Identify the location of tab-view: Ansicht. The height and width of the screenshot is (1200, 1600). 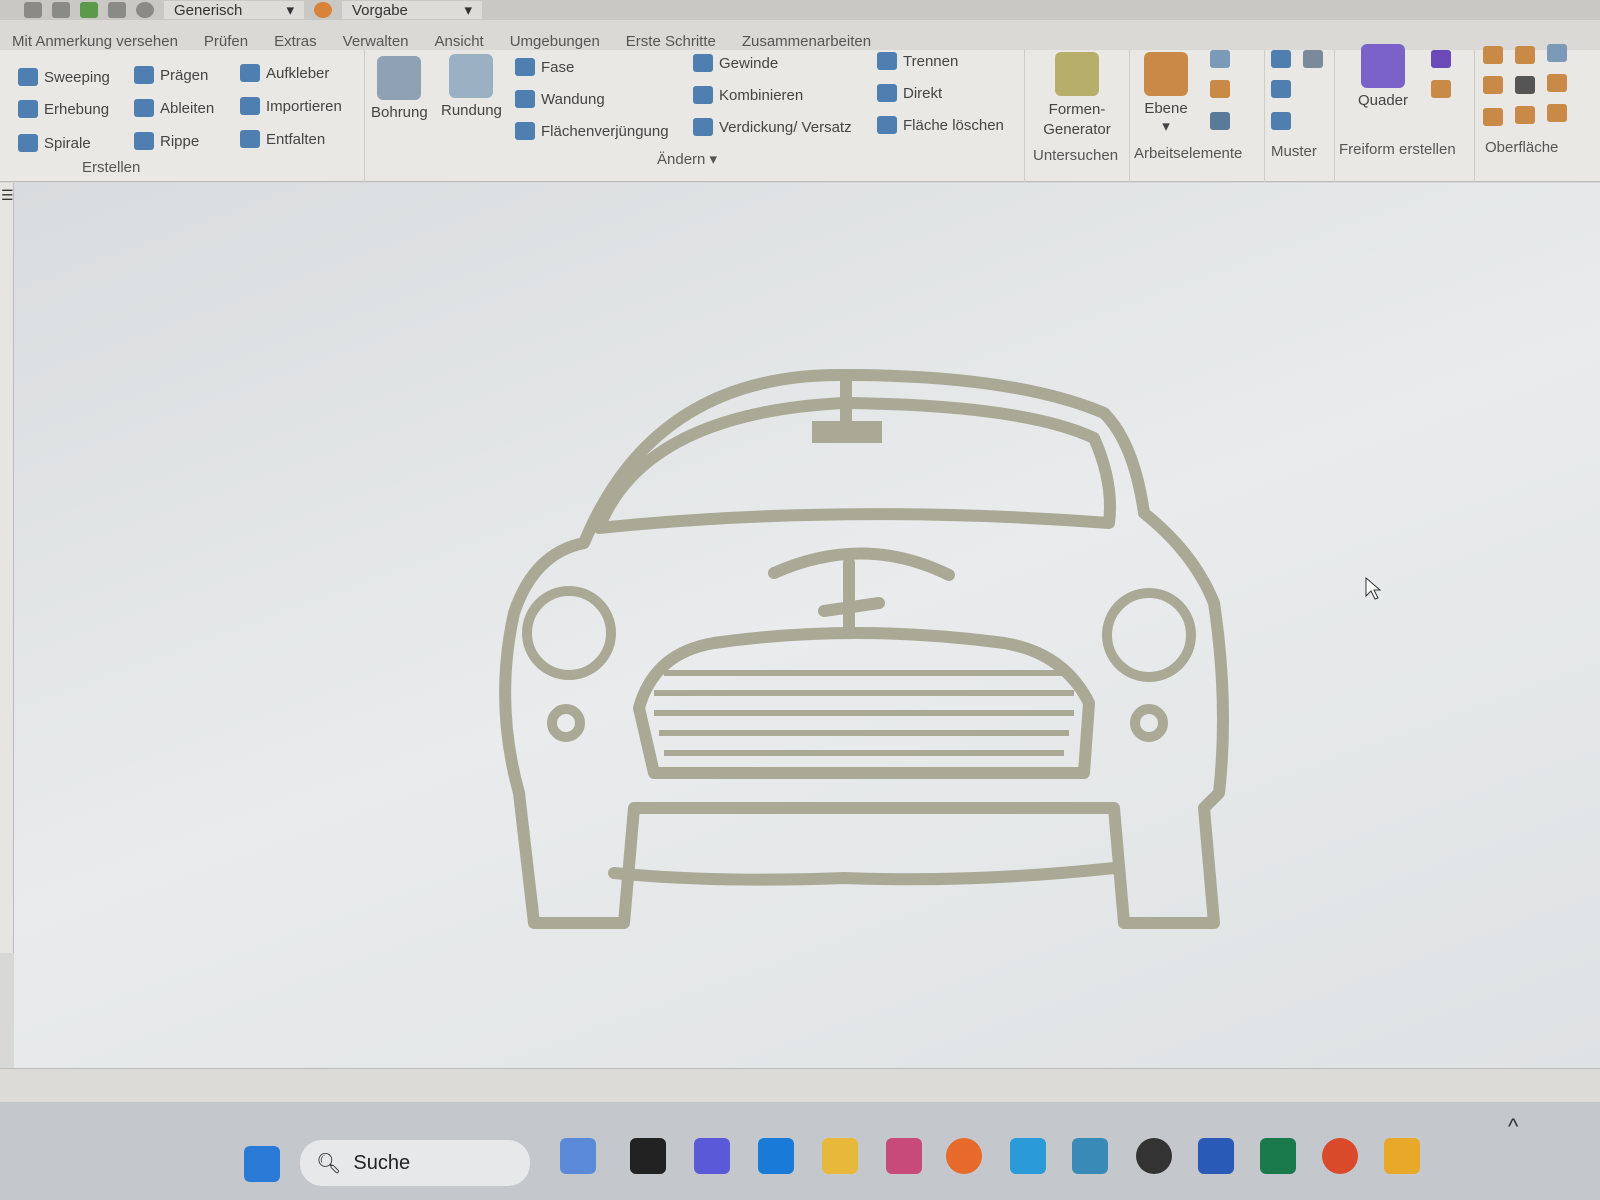
(459, 41).